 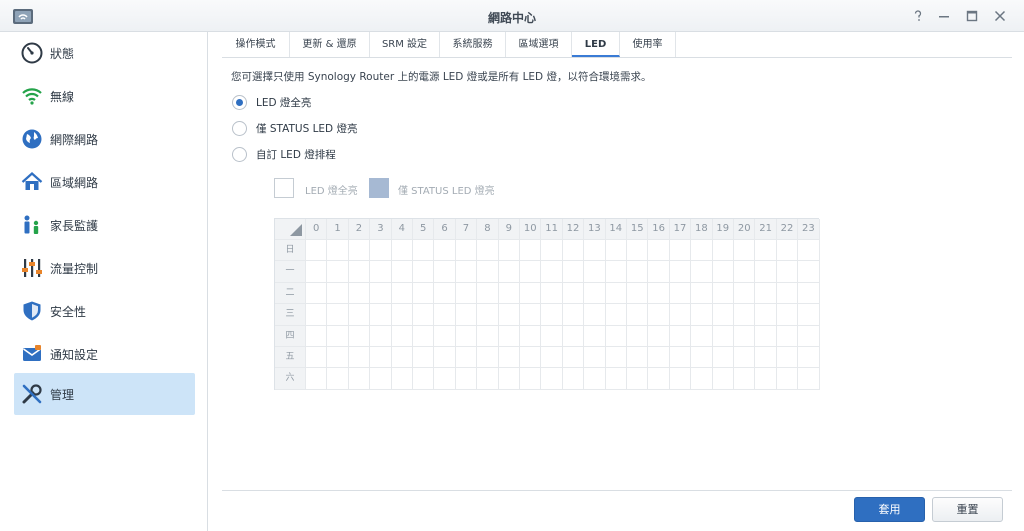 What do you see at coordinates (104, 53) in the screenshot?
I see `sidebar-item-status: 狀態` at bounding box center [104, 53].